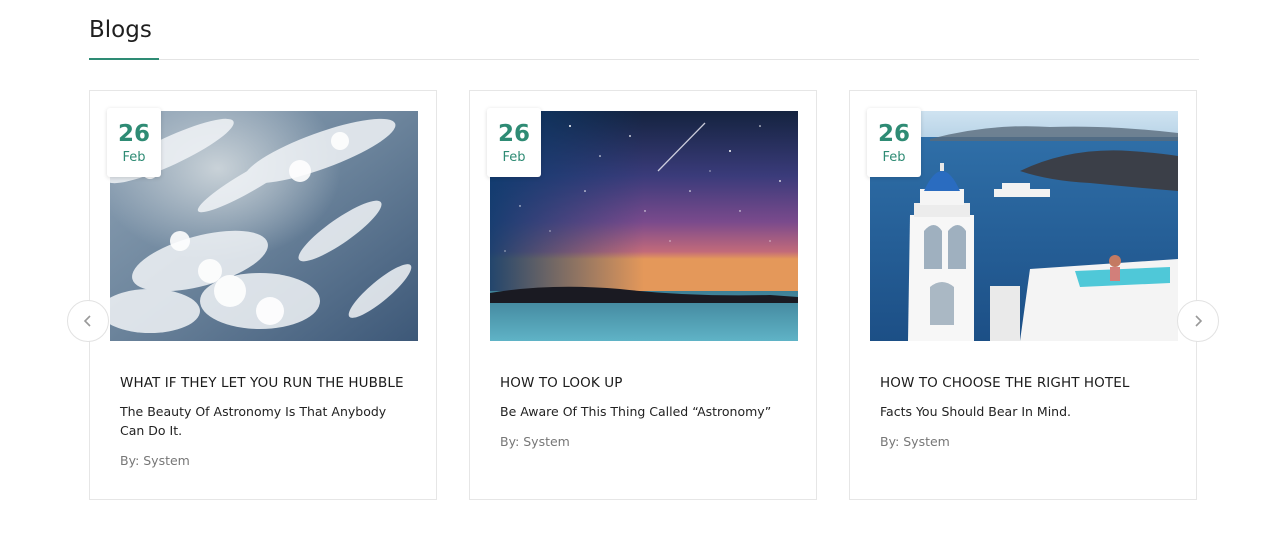 The image size is (1281, 550). What do you see at coordinates (1027, 383) in the screenshot?
I see `post-title: HOW TO CHOOSE THE RIGHT HOTEL` at bounding box center [1027, 383].